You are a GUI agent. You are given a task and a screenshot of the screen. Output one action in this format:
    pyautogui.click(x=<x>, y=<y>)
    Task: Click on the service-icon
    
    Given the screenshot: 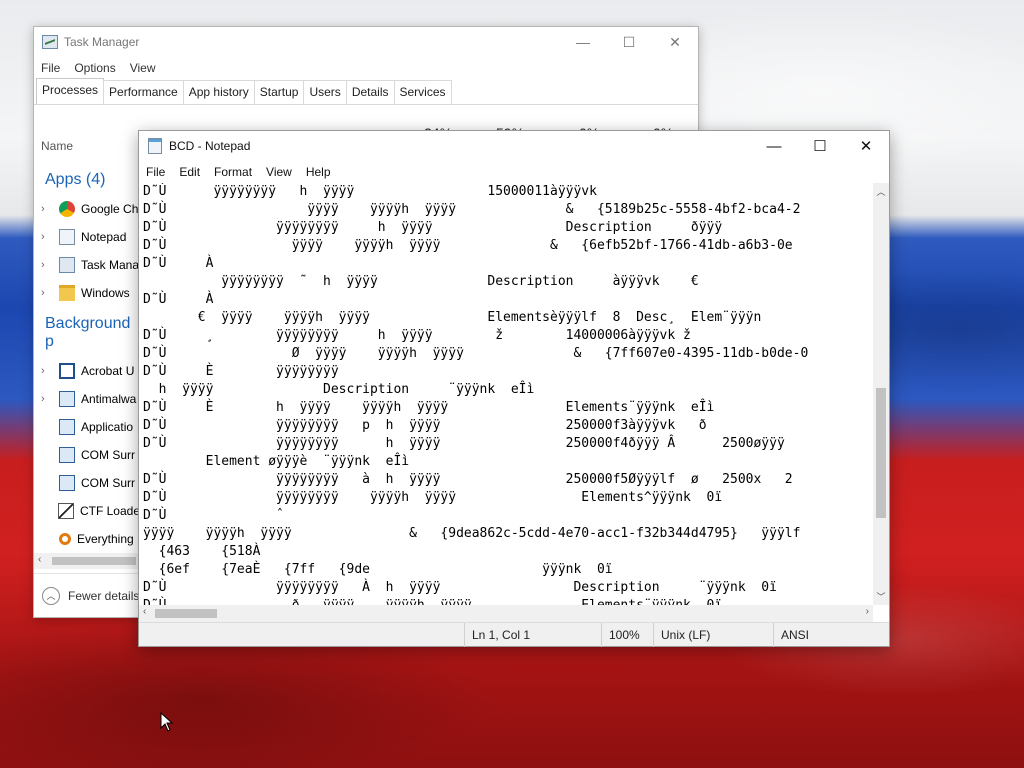 What is the action you would take?
    pyautogui.click(x=67, y=427)
    